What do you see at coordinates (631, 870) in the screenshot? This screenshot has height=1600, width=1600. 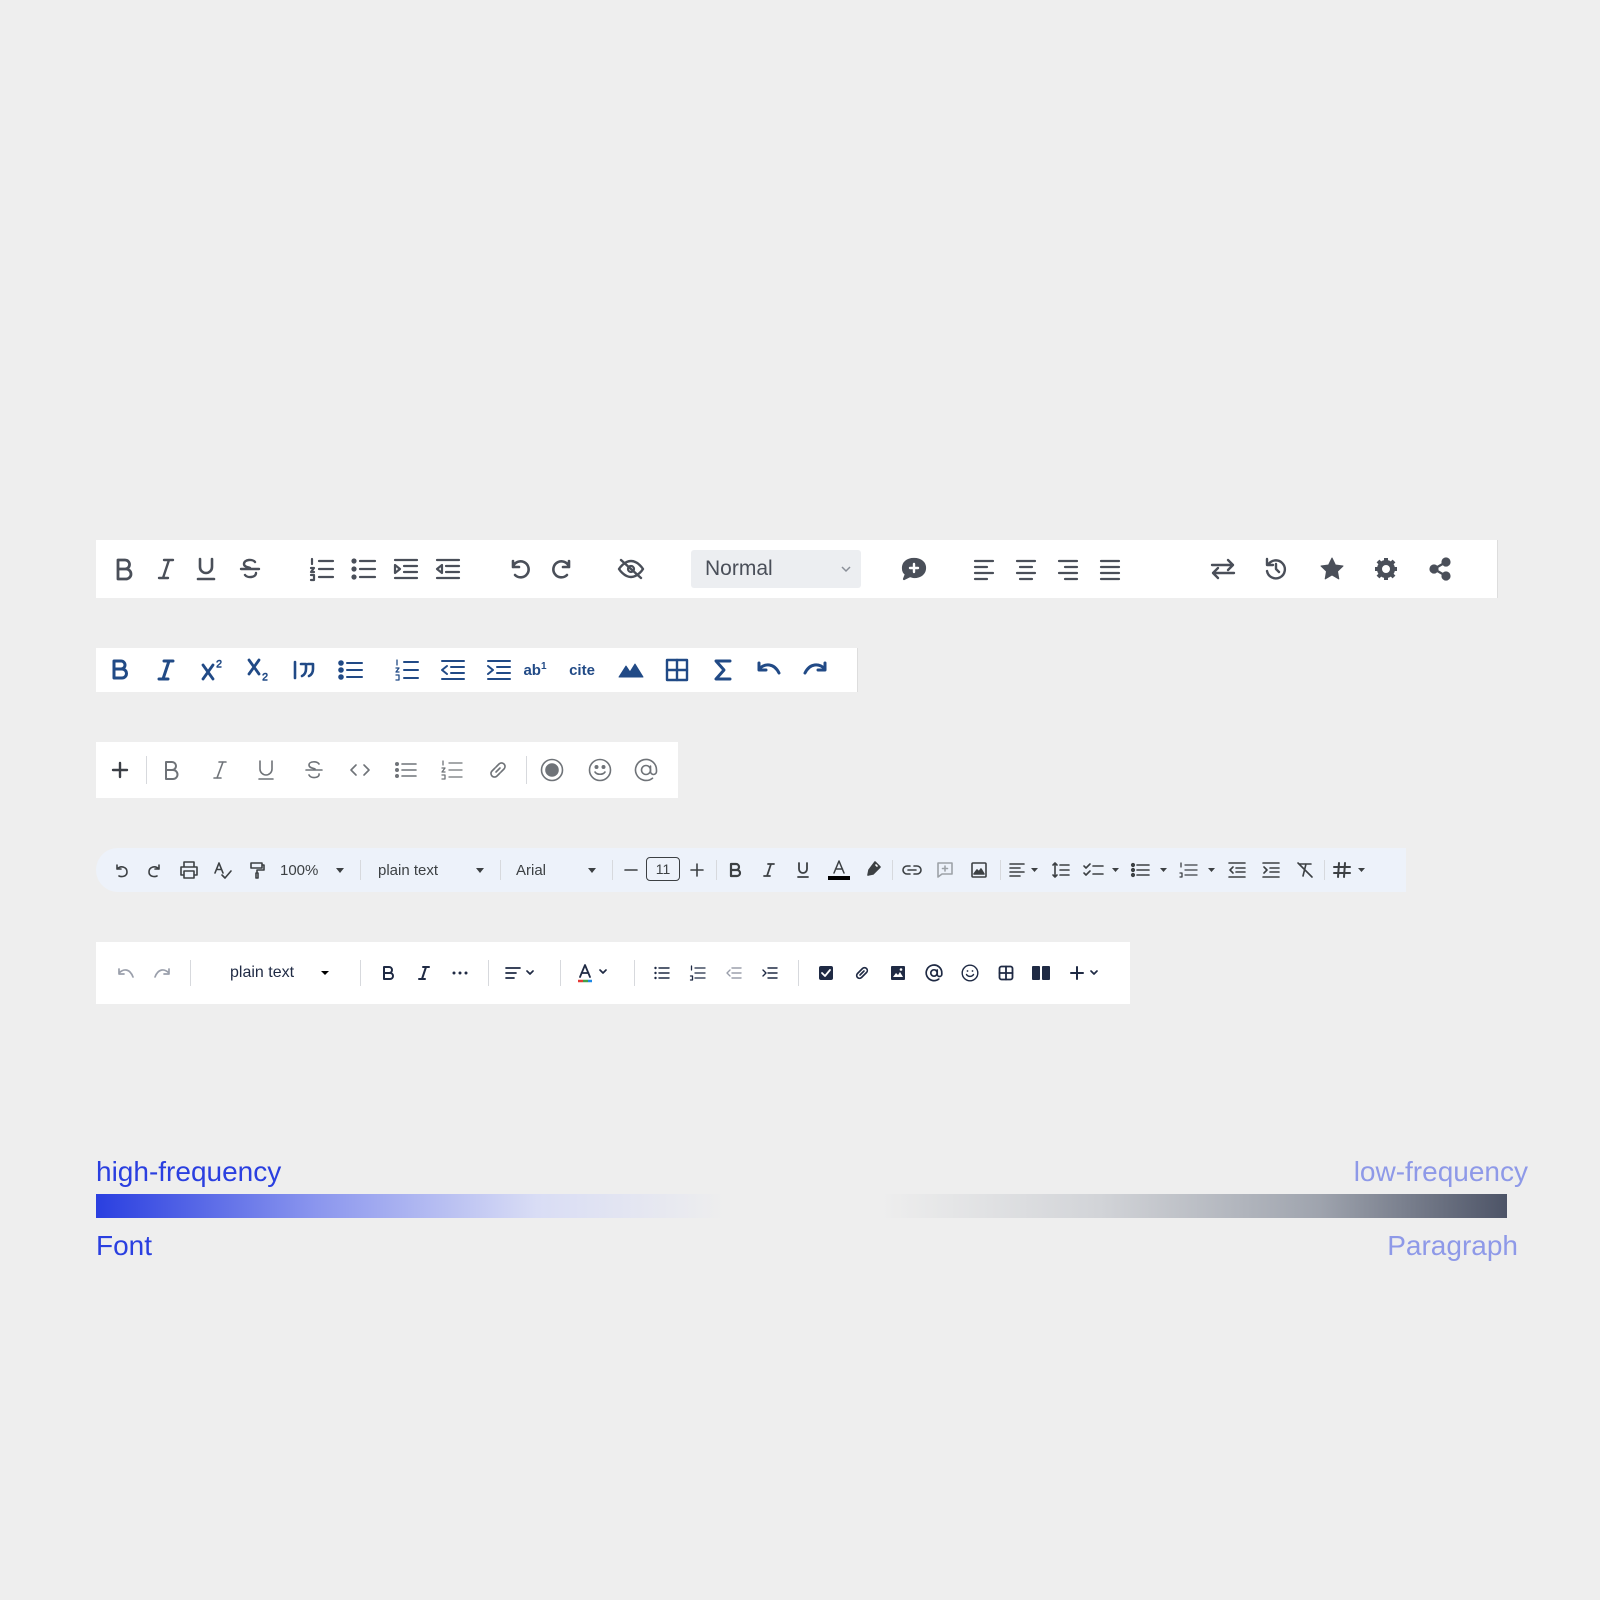 I see `decrease-font-size-button` at bounding box center [631, 870].